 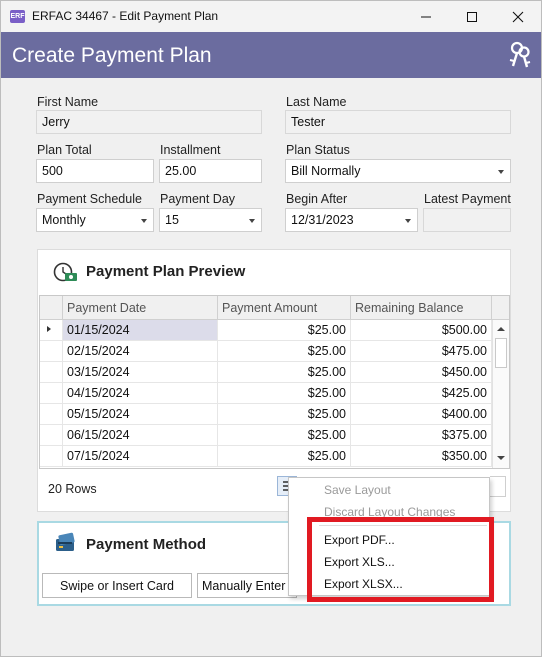 What do you see at coordinates (140, 308) in the screenshot?
I see `column-header-payment-date: Payment Date` at bounding box center [140, 308].